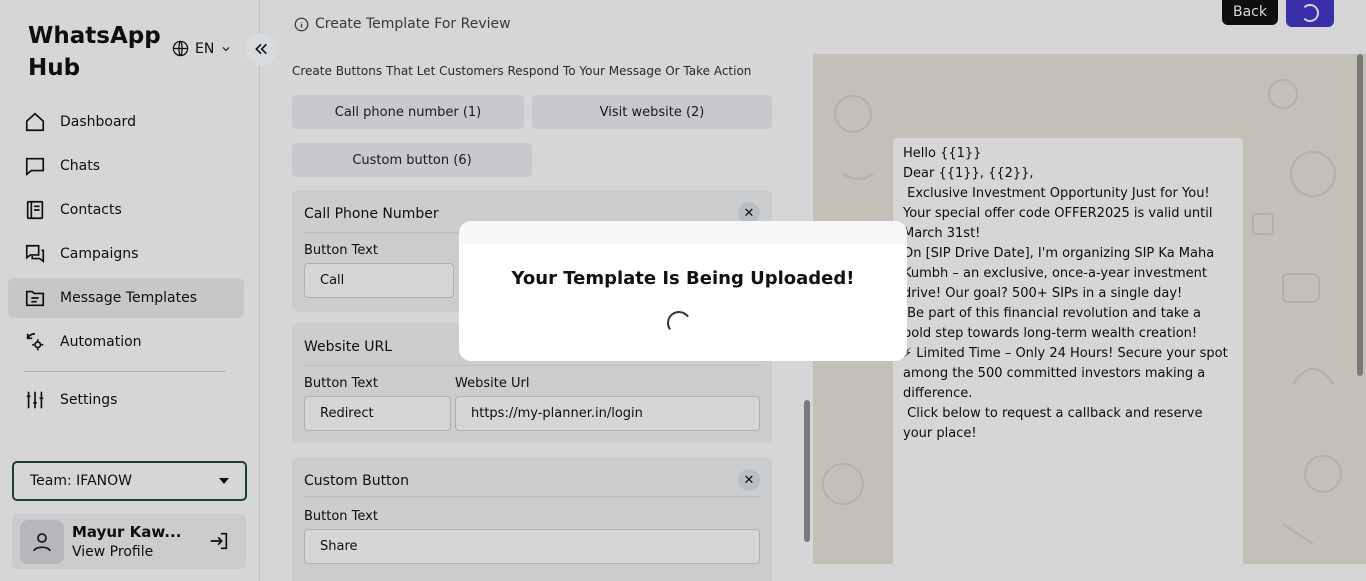 The width and height of the screenshot is (1366, 581). I want to click on collapse-sidebar-button, so click(261, 49).